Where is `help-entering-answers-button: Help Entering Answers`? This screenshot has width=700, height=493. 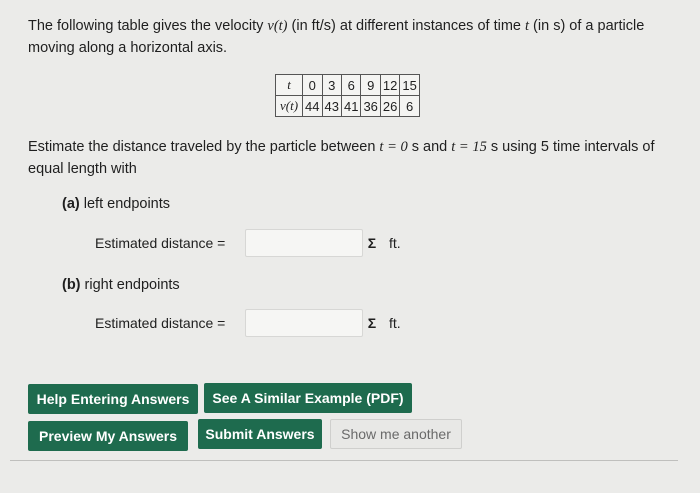
help-entering-answers-button: Help Entering Answers is located at coordinates (113, 399).